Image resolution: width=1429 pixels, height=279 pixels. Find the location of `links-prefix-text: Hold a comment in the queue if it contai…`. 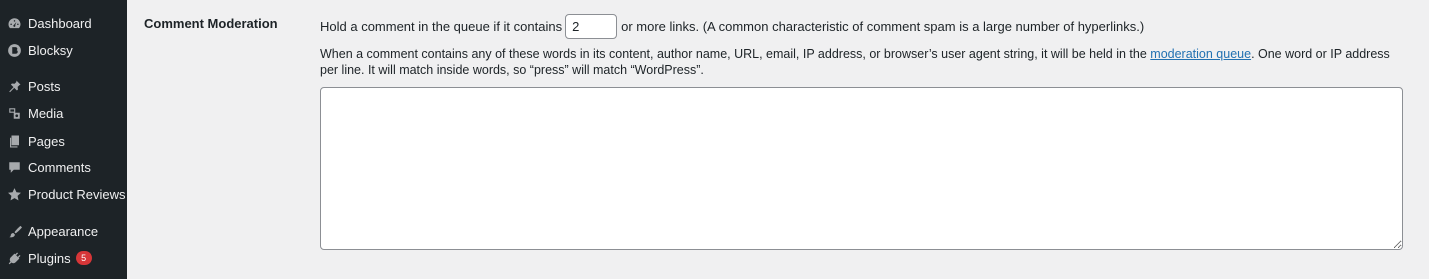

links-prefix-text: Hold a comment in the queue if it contai… is located at coordinates (441, 26).